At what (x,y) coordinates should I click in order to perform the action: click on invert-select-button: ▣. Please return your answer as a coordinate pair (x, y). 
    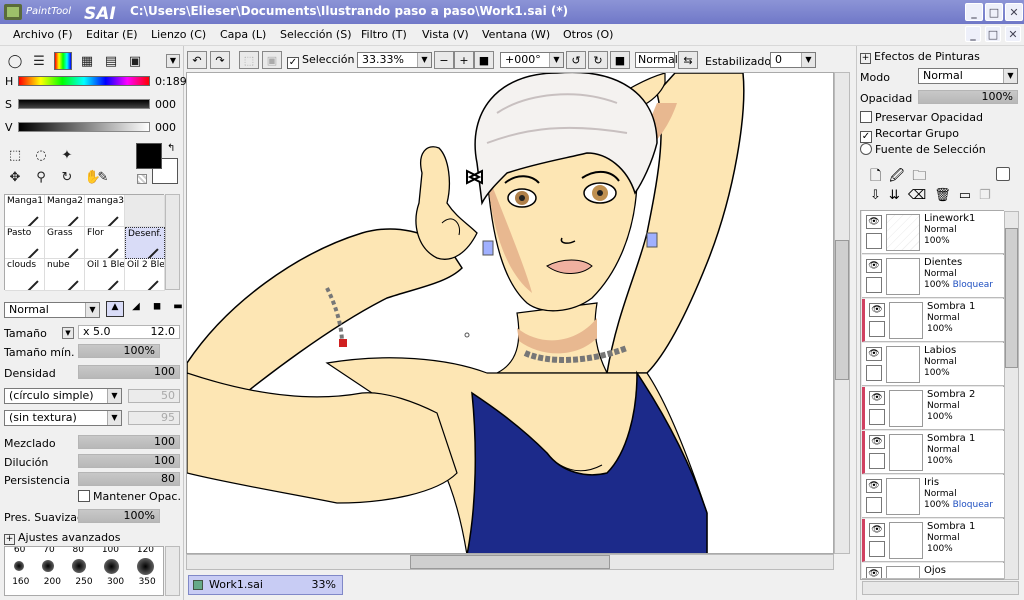
    Looking at the image, I should click on (272, 60).